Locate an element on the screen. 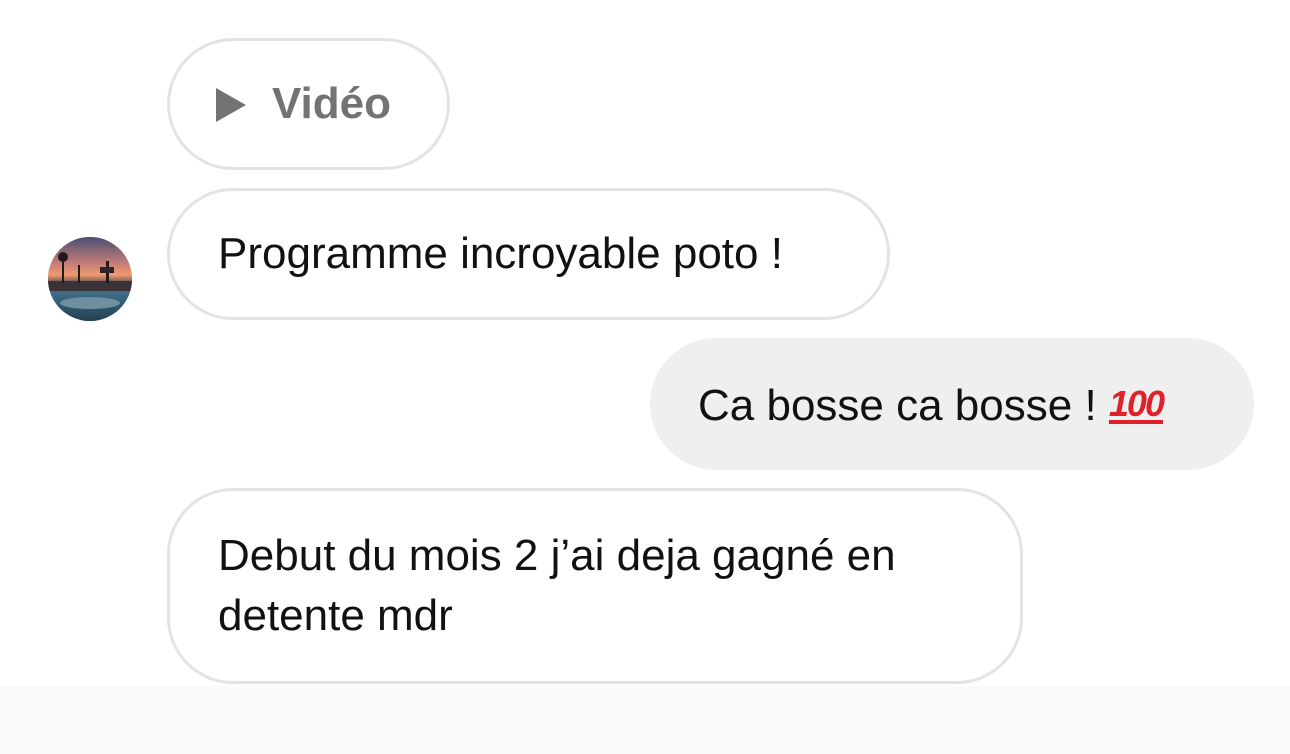 The width and height of the screenshot is (1290, 754). received-message-bubble: Programme incroyable poto ! is located at coordinates (528, 254).